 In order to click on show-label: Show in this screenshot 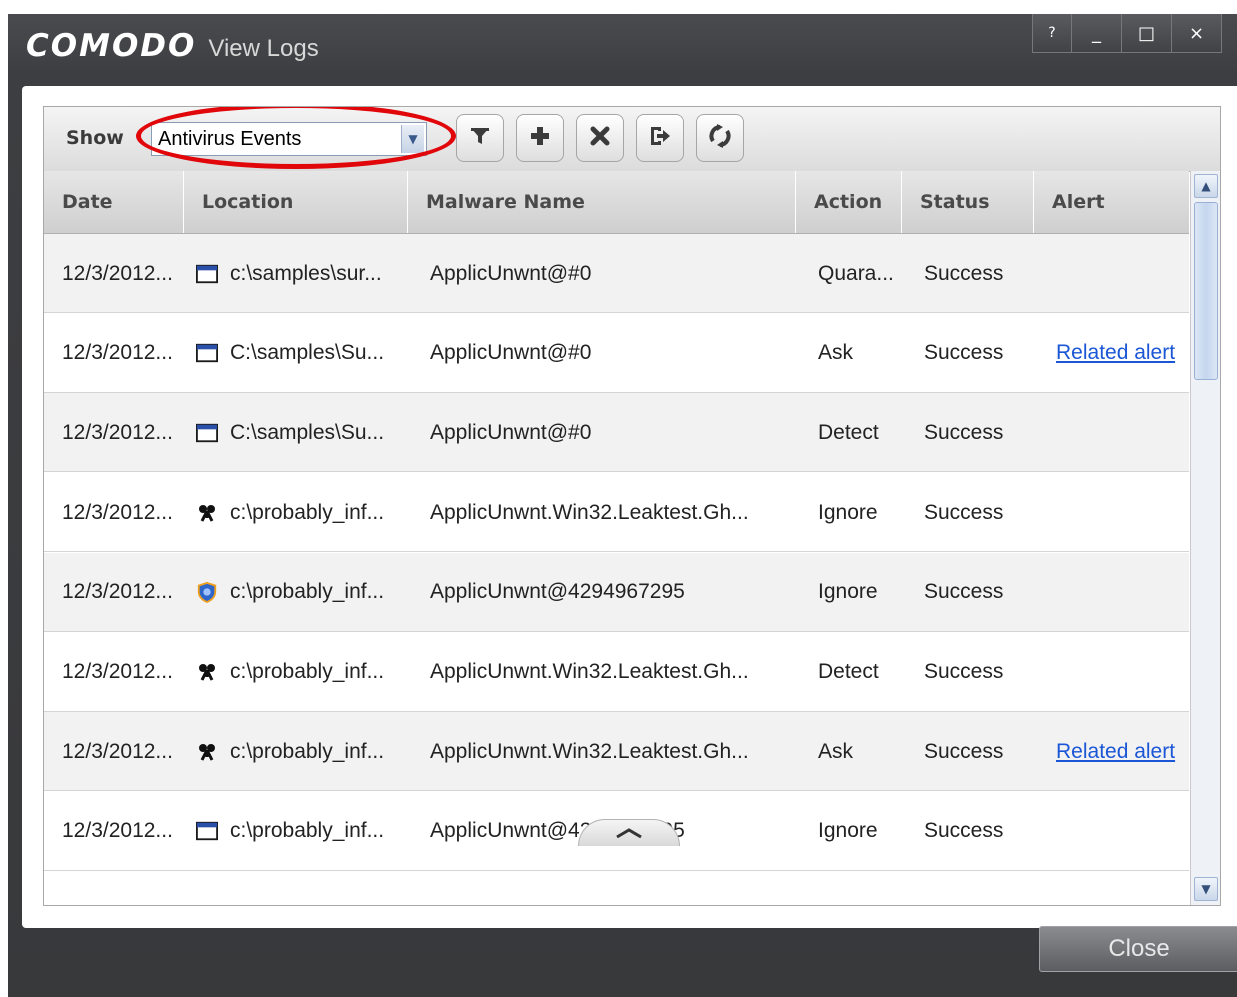, I will do `click(95, 138)`.